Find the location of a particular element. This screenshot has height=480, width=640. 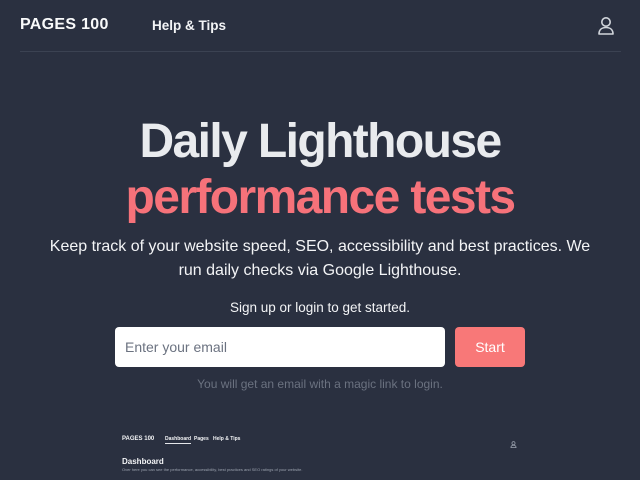

start-button: Start is located at coordinates (490, 347).